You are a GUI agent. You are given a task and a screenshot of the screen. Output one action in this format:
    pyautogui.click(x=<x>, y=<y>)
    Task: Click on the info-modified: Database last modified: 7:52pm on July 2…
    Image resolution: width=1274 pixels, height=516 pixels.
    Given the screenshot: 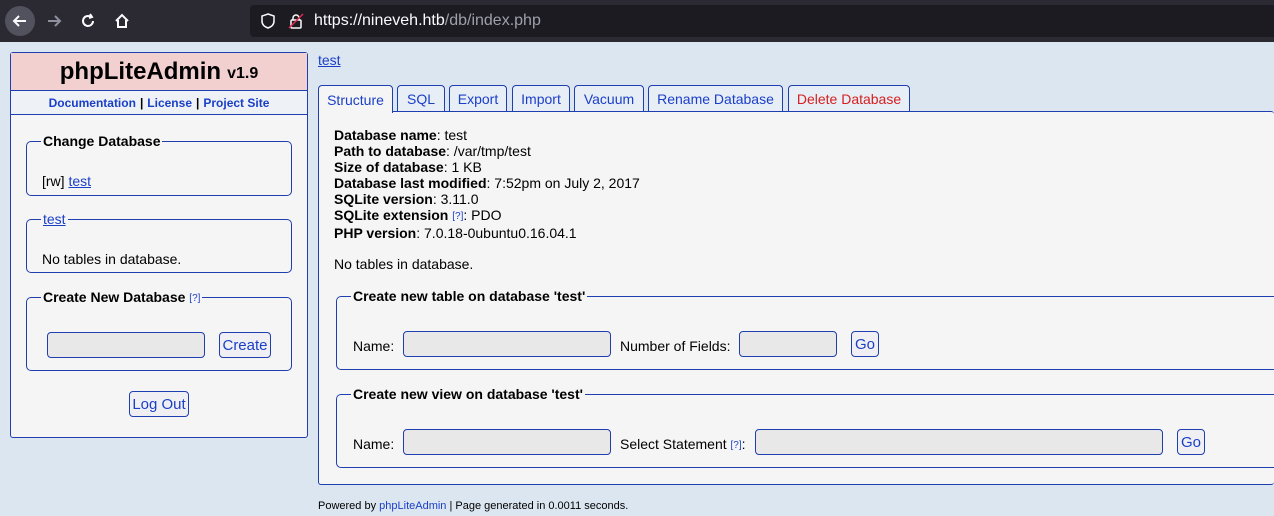 What is the action you would take?
    pyautogui.click(x=487, y=183)
    